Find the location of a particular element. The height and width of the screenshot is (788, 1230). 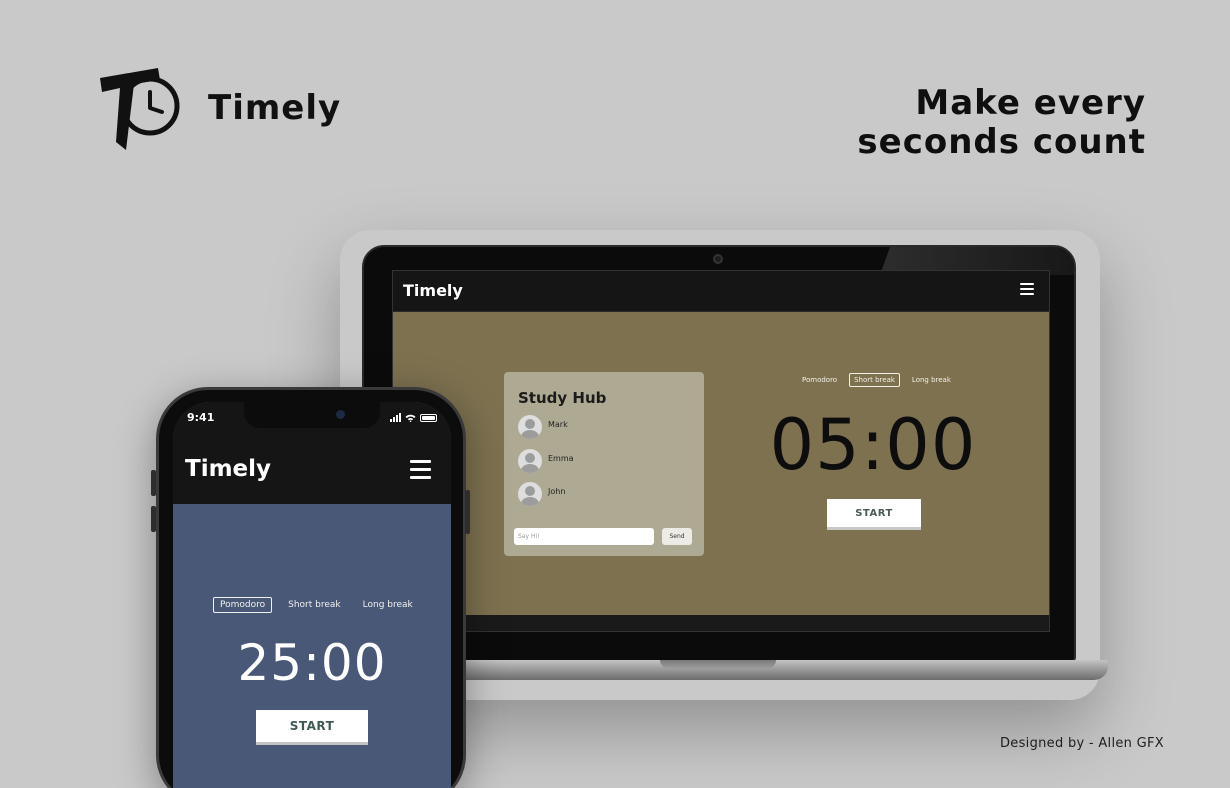

tagline: Make every seconds count is located at coordinates (1001, 123).